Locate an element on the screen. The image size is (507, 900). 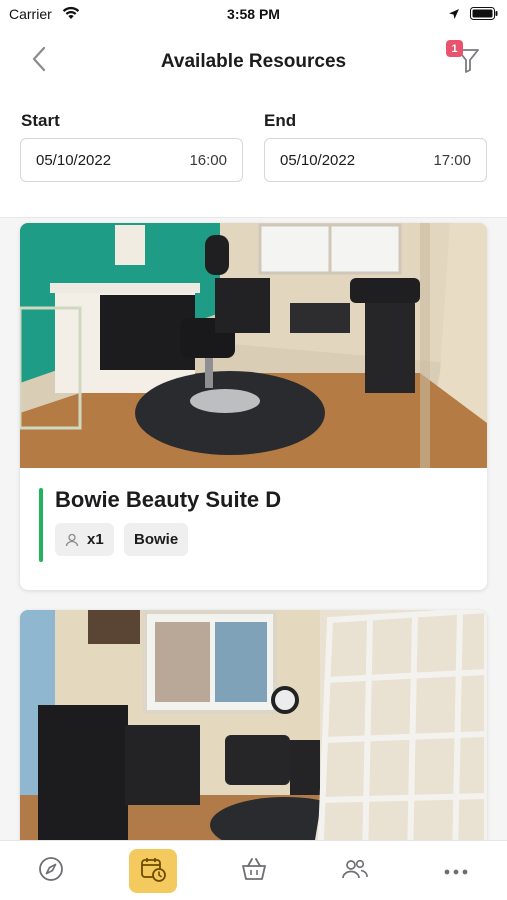
location-value: Bowie is located at coordinates (156, 539).